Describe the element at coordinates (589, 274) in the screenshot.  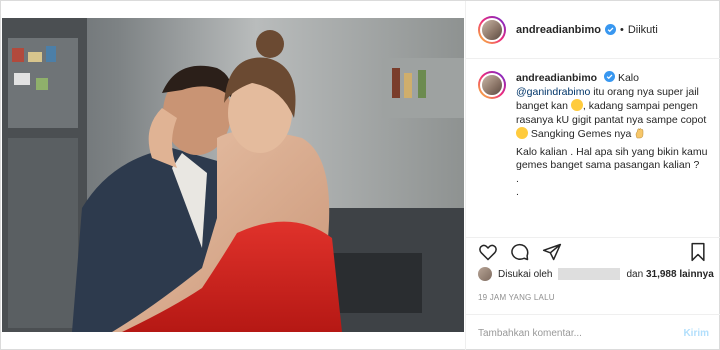
I see `blurred-liker-name` at that location.